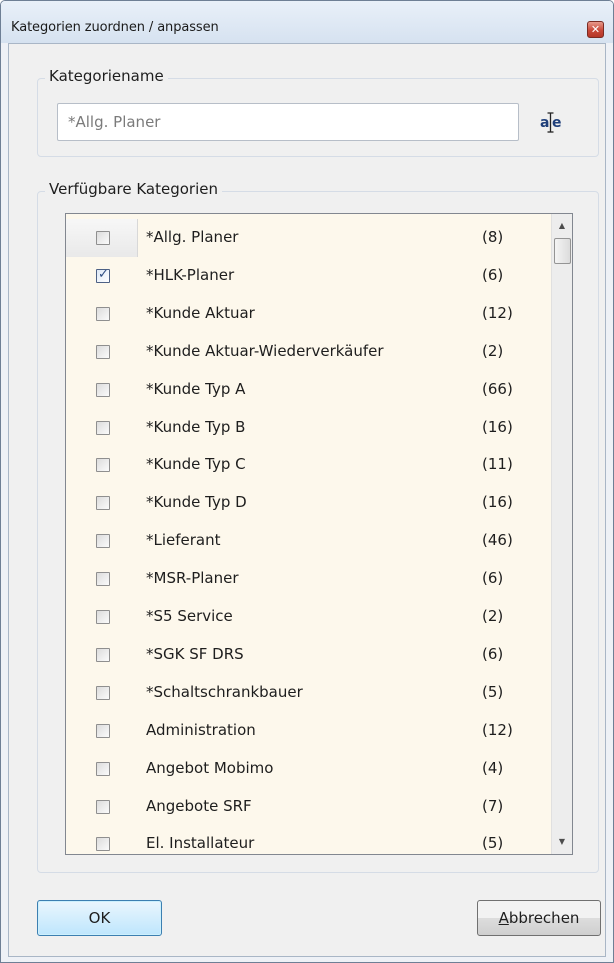 Image resolution: width=614 pixels, height=963 pixels. I want to click on category-row: *Kunde Typ A (66), so click(309, 390).